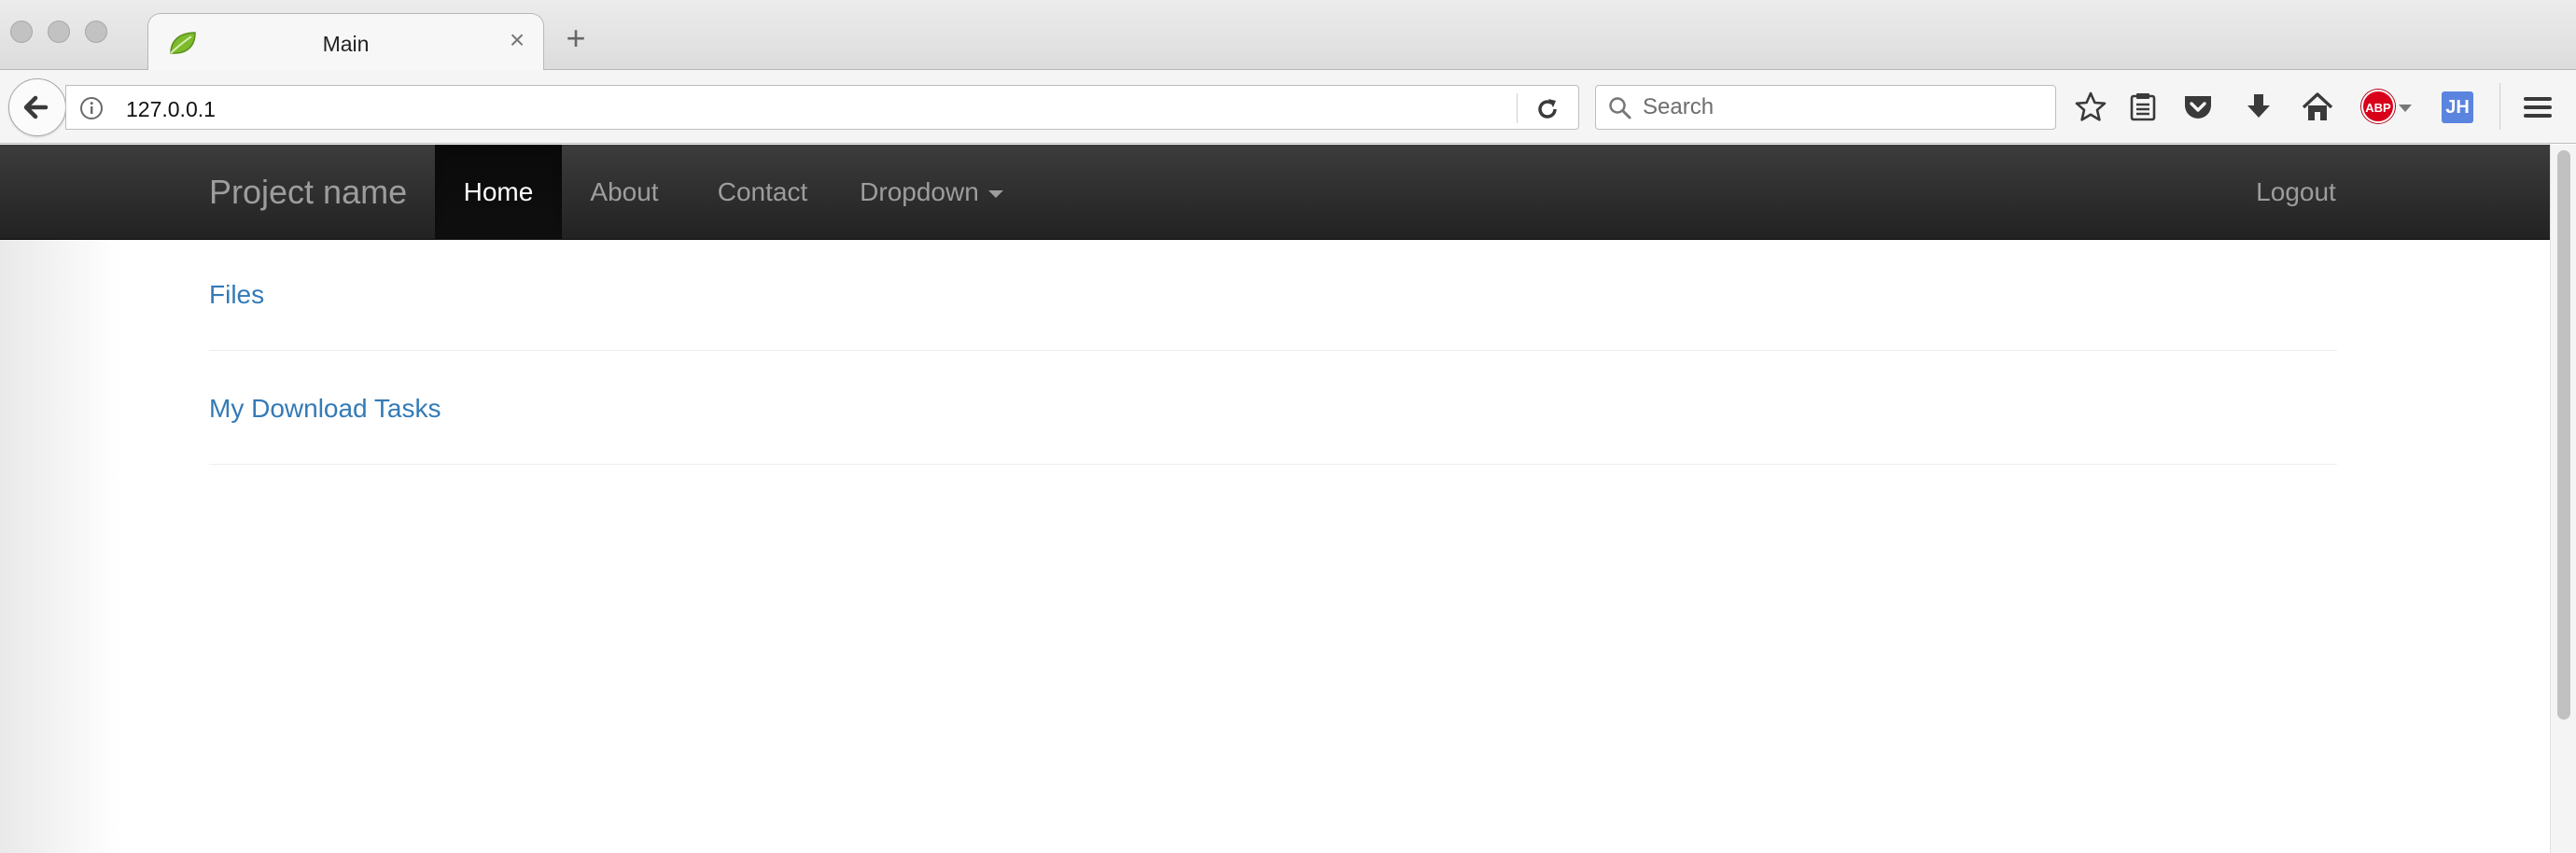 The height and width of the screenshot is (853, 2576). Describe the element at coordinates (822, 108) in the screenshot. I see `address-bar: 127.0.0.1` at that location.